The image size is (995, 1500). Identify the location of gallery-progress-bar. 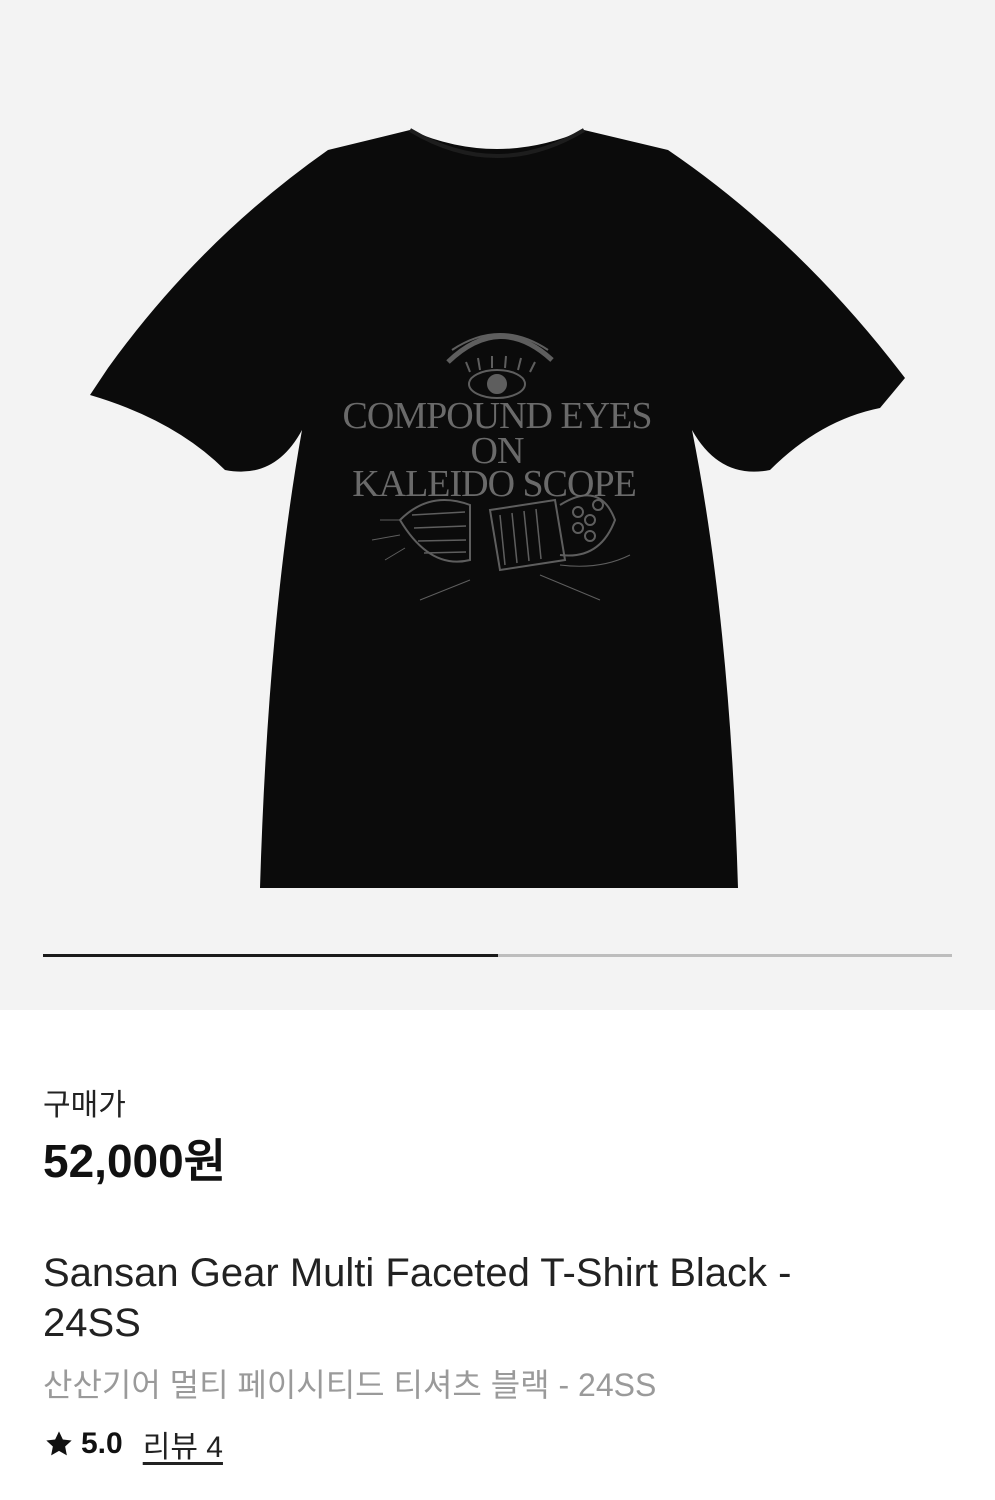
(497, 955).